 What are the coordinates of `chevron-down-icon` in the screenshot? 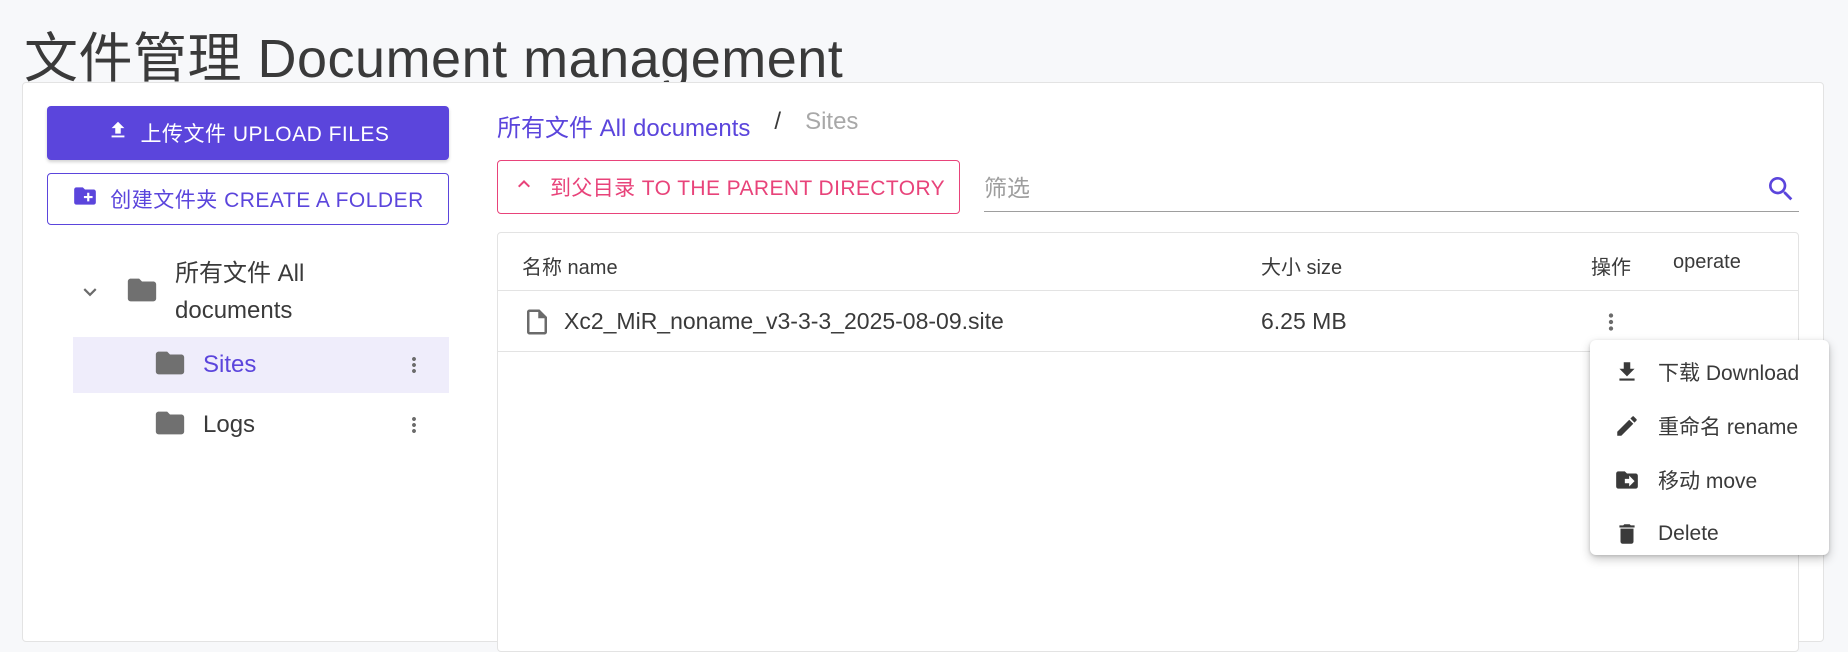 It's located at (90, 292).